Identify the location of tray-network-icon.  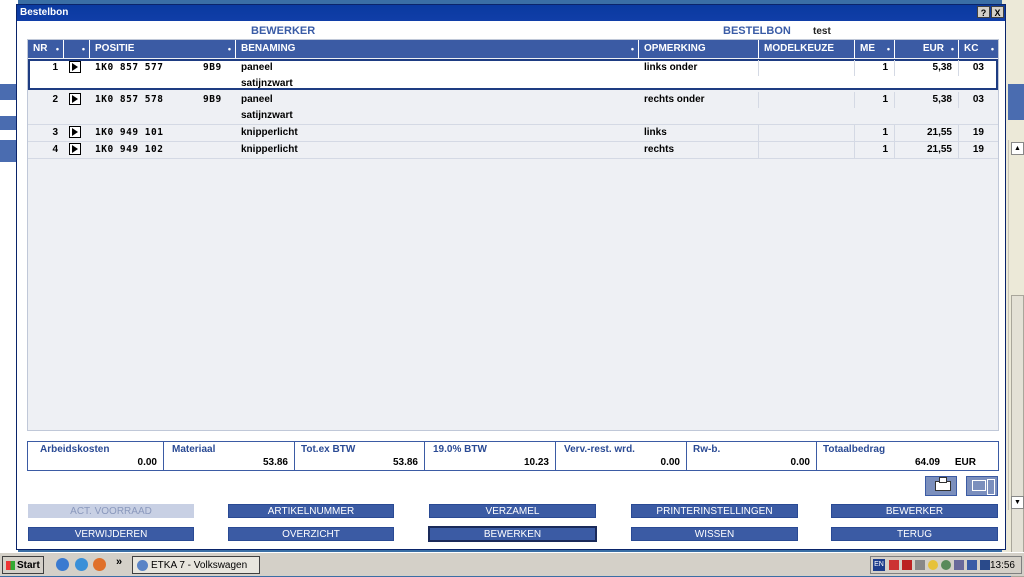
(894, 565).